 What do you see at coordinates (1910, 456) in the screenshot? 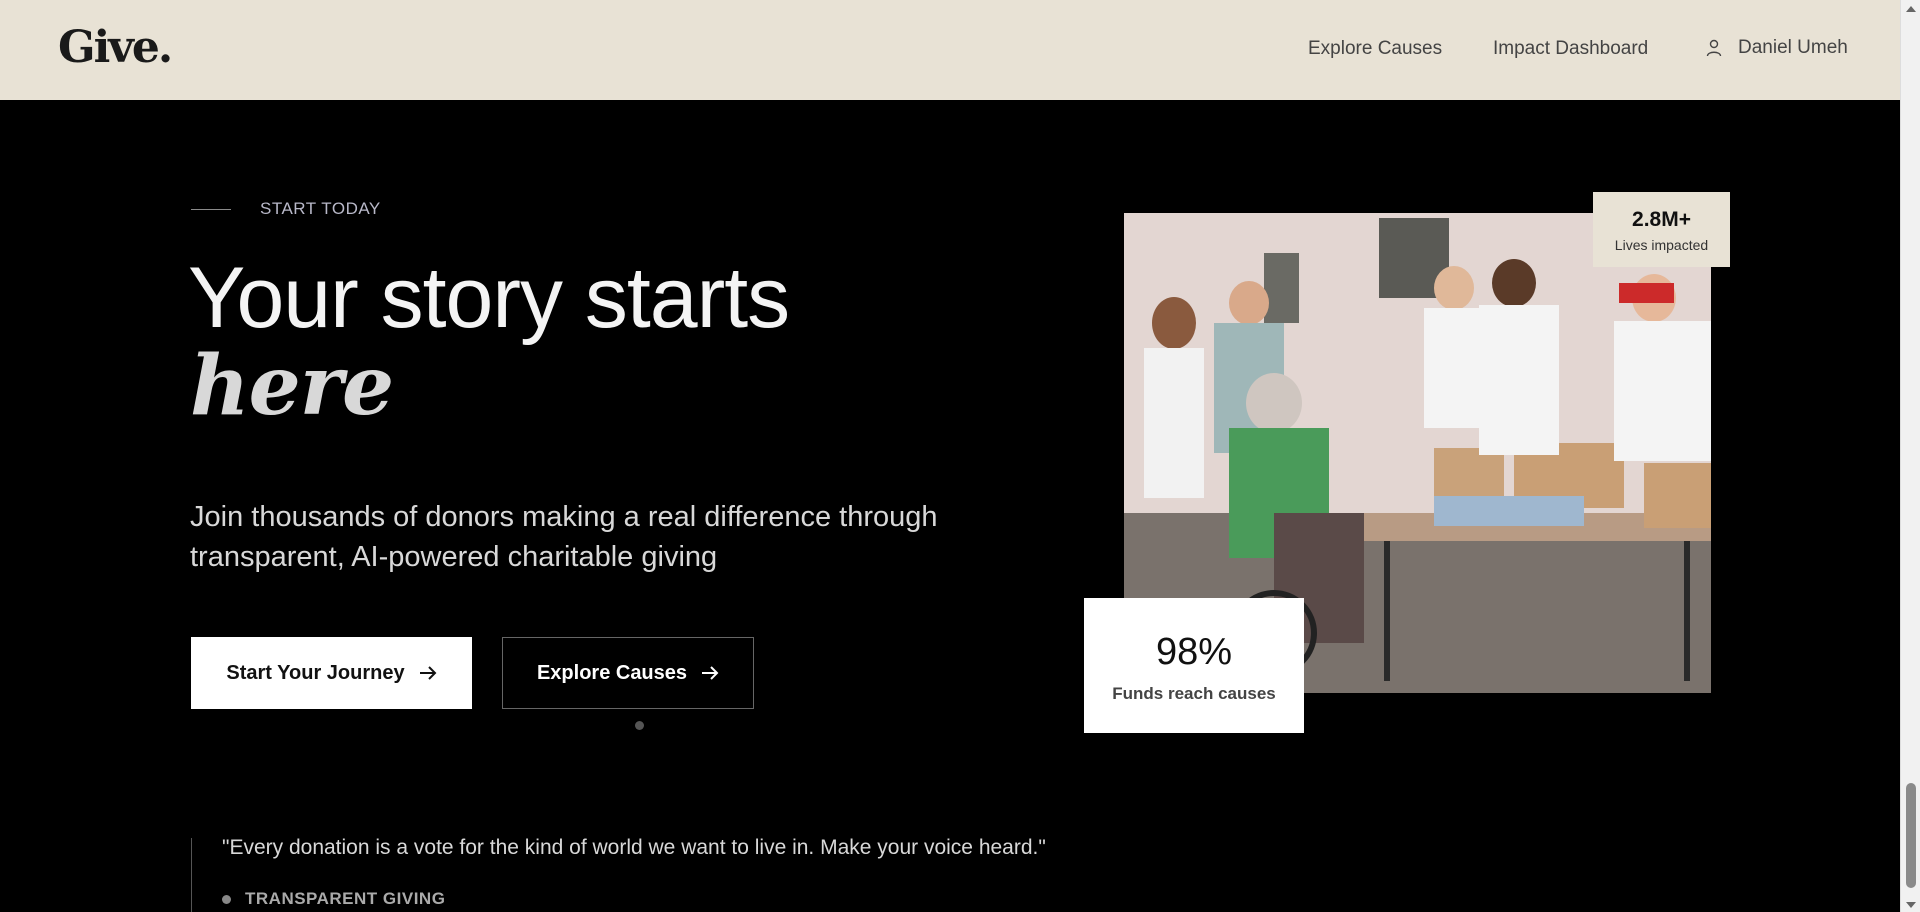
I see `page-scrollbar` at bounding box center [1910, 456].